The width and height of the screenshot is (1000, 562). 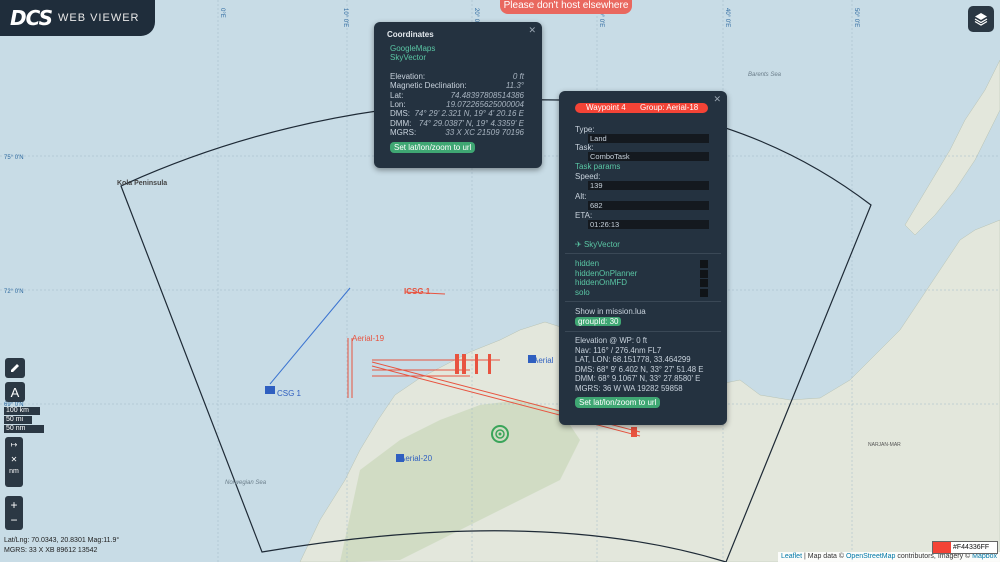 I want to click on unit-label-aerial20: Aerial-20, so click(x=416, y=458).